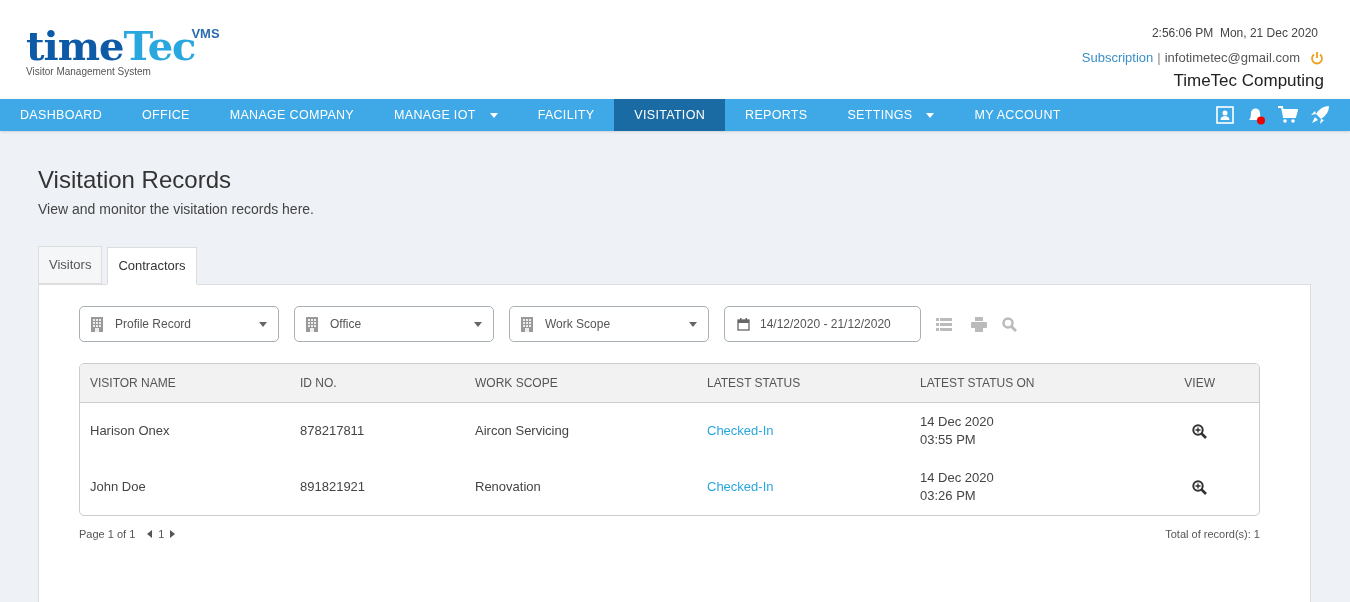 Image resolution: width=1350 pixels, height=602 pixels. I want to click on total-records: Total of record(s): 1, so click(1212, 534).